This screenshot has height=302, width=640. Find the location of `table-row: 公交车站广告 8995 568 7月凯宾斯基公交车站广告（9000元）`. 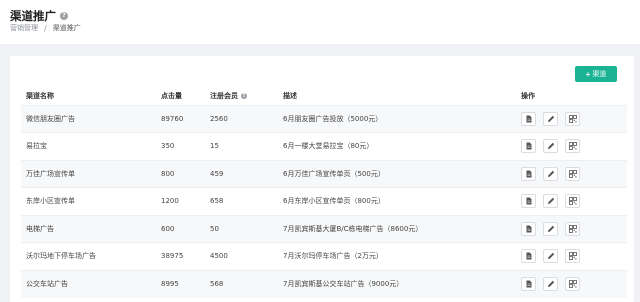

table-row: 公交车站广告 8995 568 7月凯宾斯基公交车站广告（9000元） is located at coordinates (324, 283).